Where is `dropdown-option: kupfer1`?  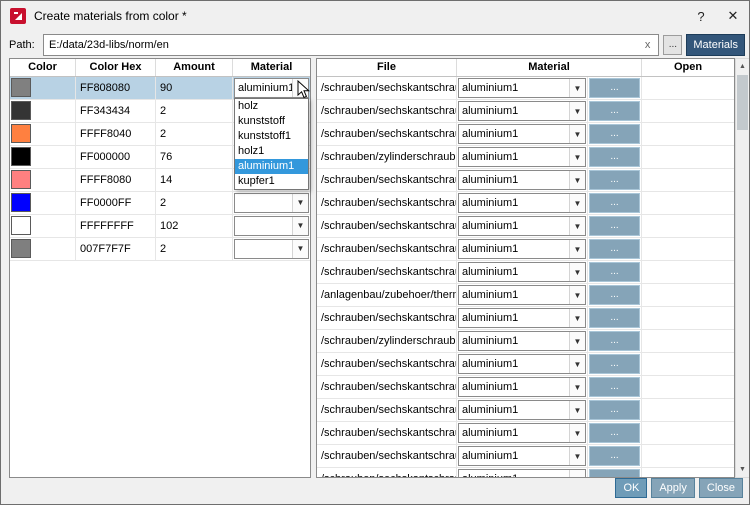 dropdown-option: kupfer1 is located at coordinates (271, 181).